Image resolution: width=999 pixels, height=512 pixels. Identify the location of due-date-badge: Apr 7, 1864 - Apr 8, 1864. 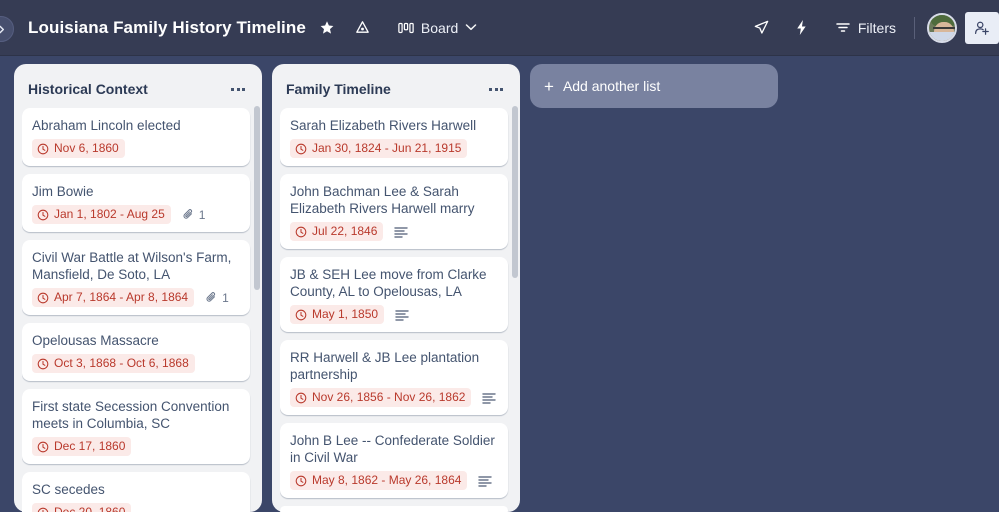
(113, 297).